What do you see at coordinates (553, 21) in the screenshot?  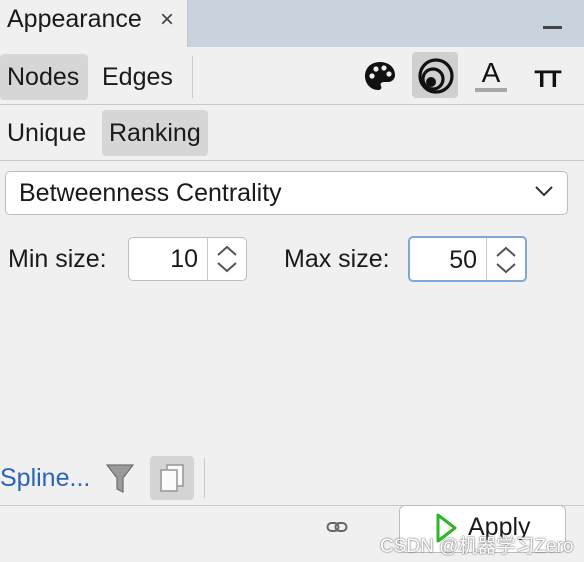 I see `minimize-icon` at bounding box center [553, 21].